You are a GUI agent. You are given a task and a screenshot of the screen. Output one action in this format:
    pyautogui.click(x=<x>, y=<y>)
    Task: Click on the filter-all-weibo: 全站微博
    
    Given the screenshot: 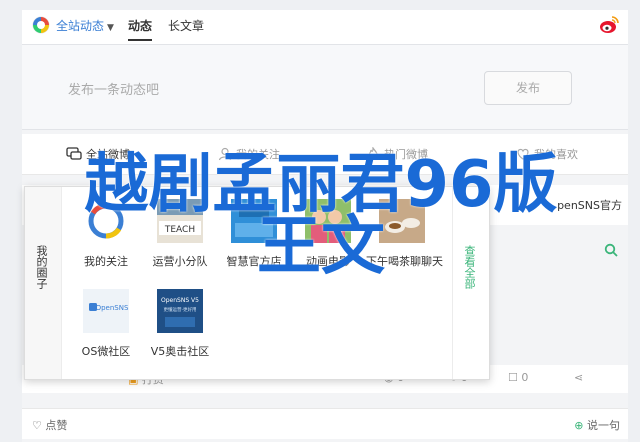 What is the action you would take?
    pyautogui.click(x=98, y=154)
    